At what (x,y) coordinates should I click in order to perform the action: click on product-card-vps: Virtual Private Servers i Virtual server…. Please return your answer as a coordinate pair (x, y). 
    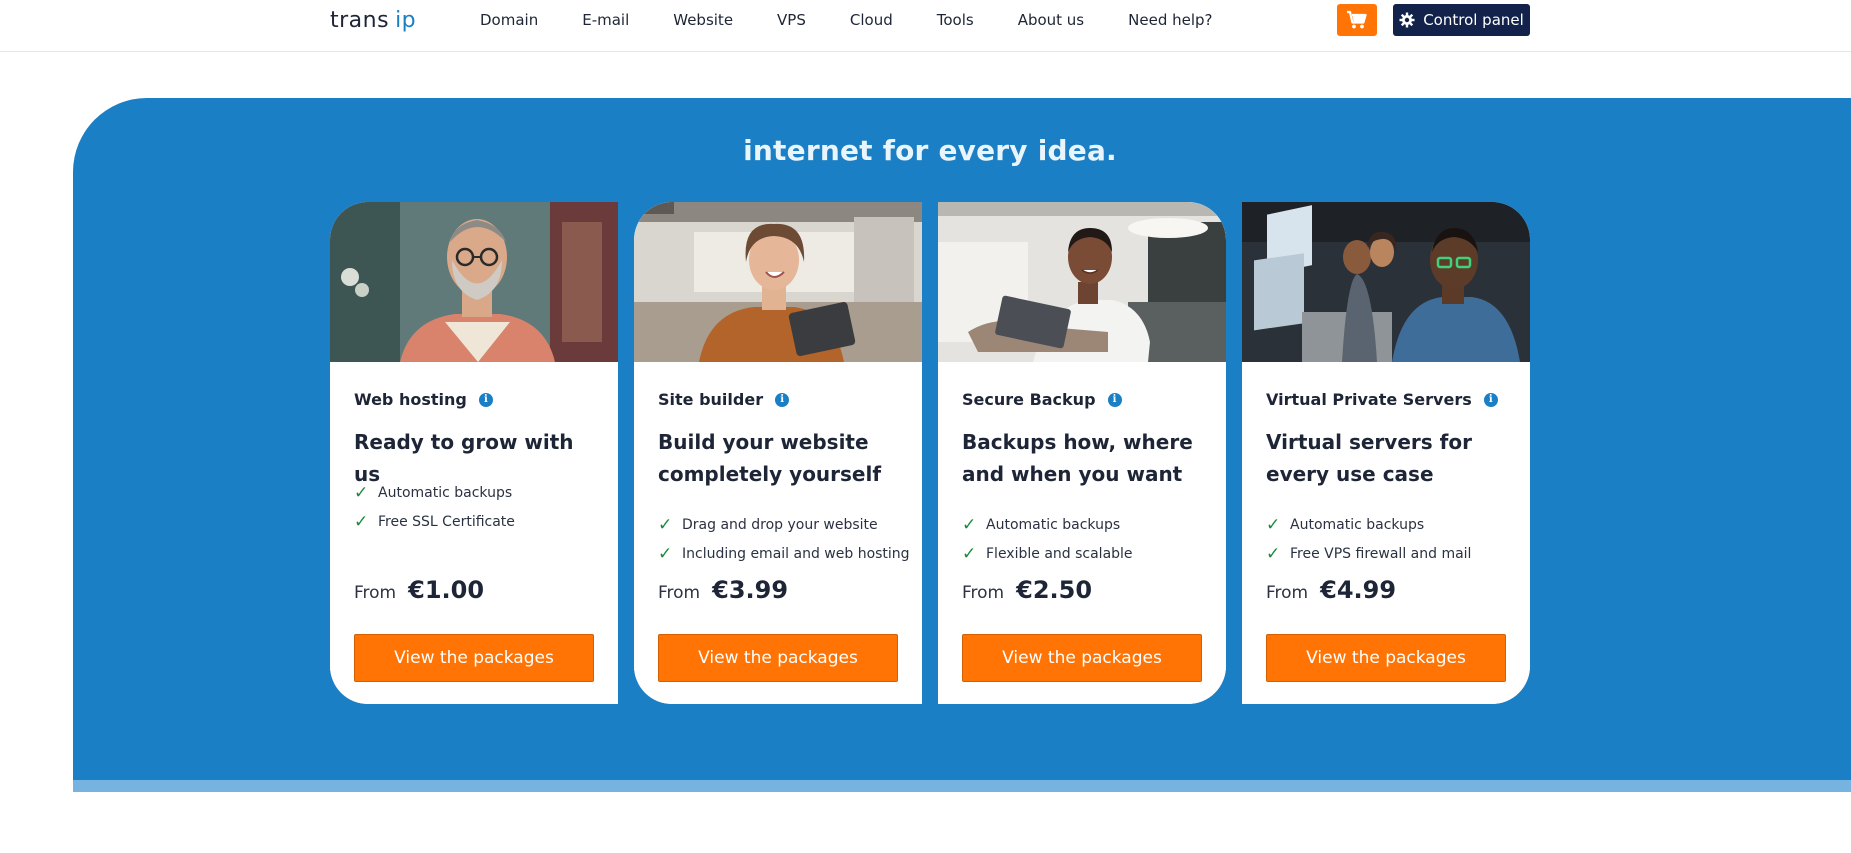
    Looking at the image, I should click on (1386, 453).